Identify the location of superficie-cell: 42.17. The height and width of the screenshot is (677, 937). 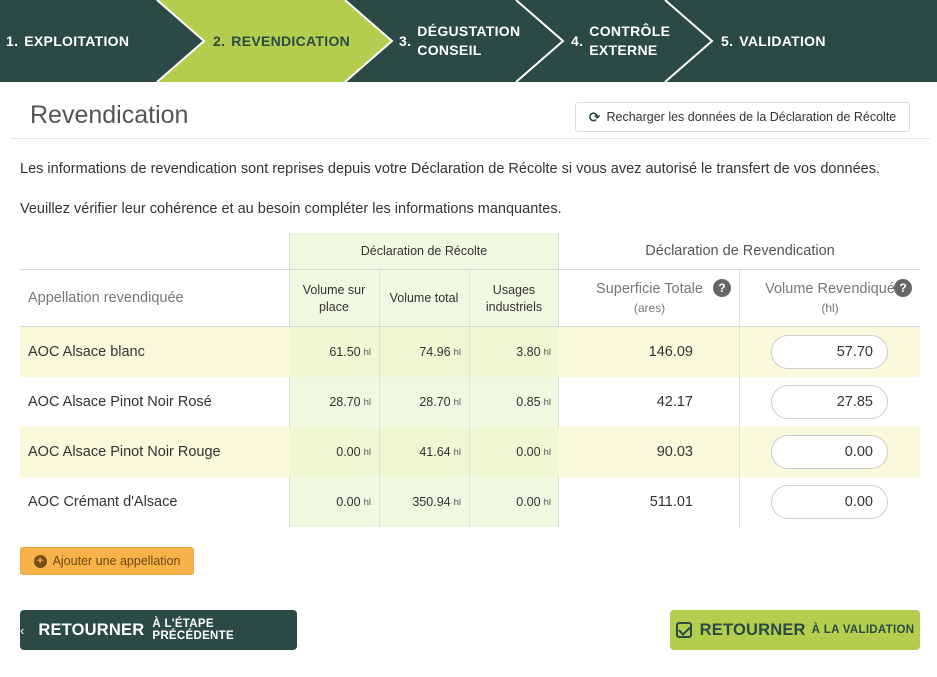
(674, 402).